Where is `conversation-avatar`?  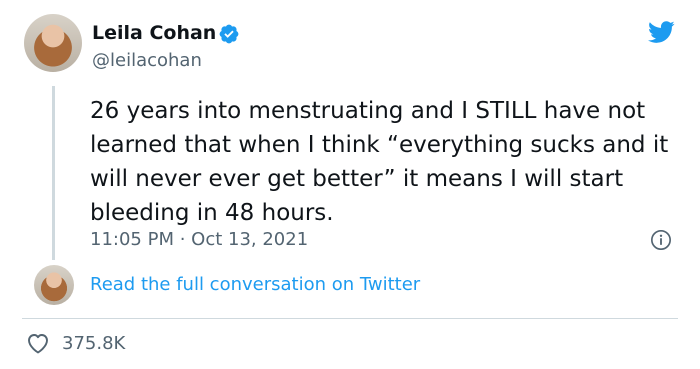 conversation-avatar is located at coordinates (54, 285).